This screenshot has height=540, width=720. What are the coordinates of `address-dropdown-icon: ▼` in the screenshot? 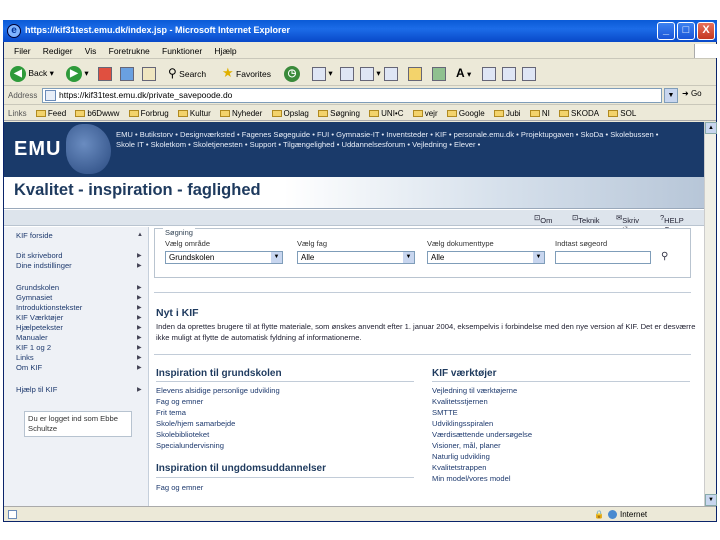 It's located at (671, 95).